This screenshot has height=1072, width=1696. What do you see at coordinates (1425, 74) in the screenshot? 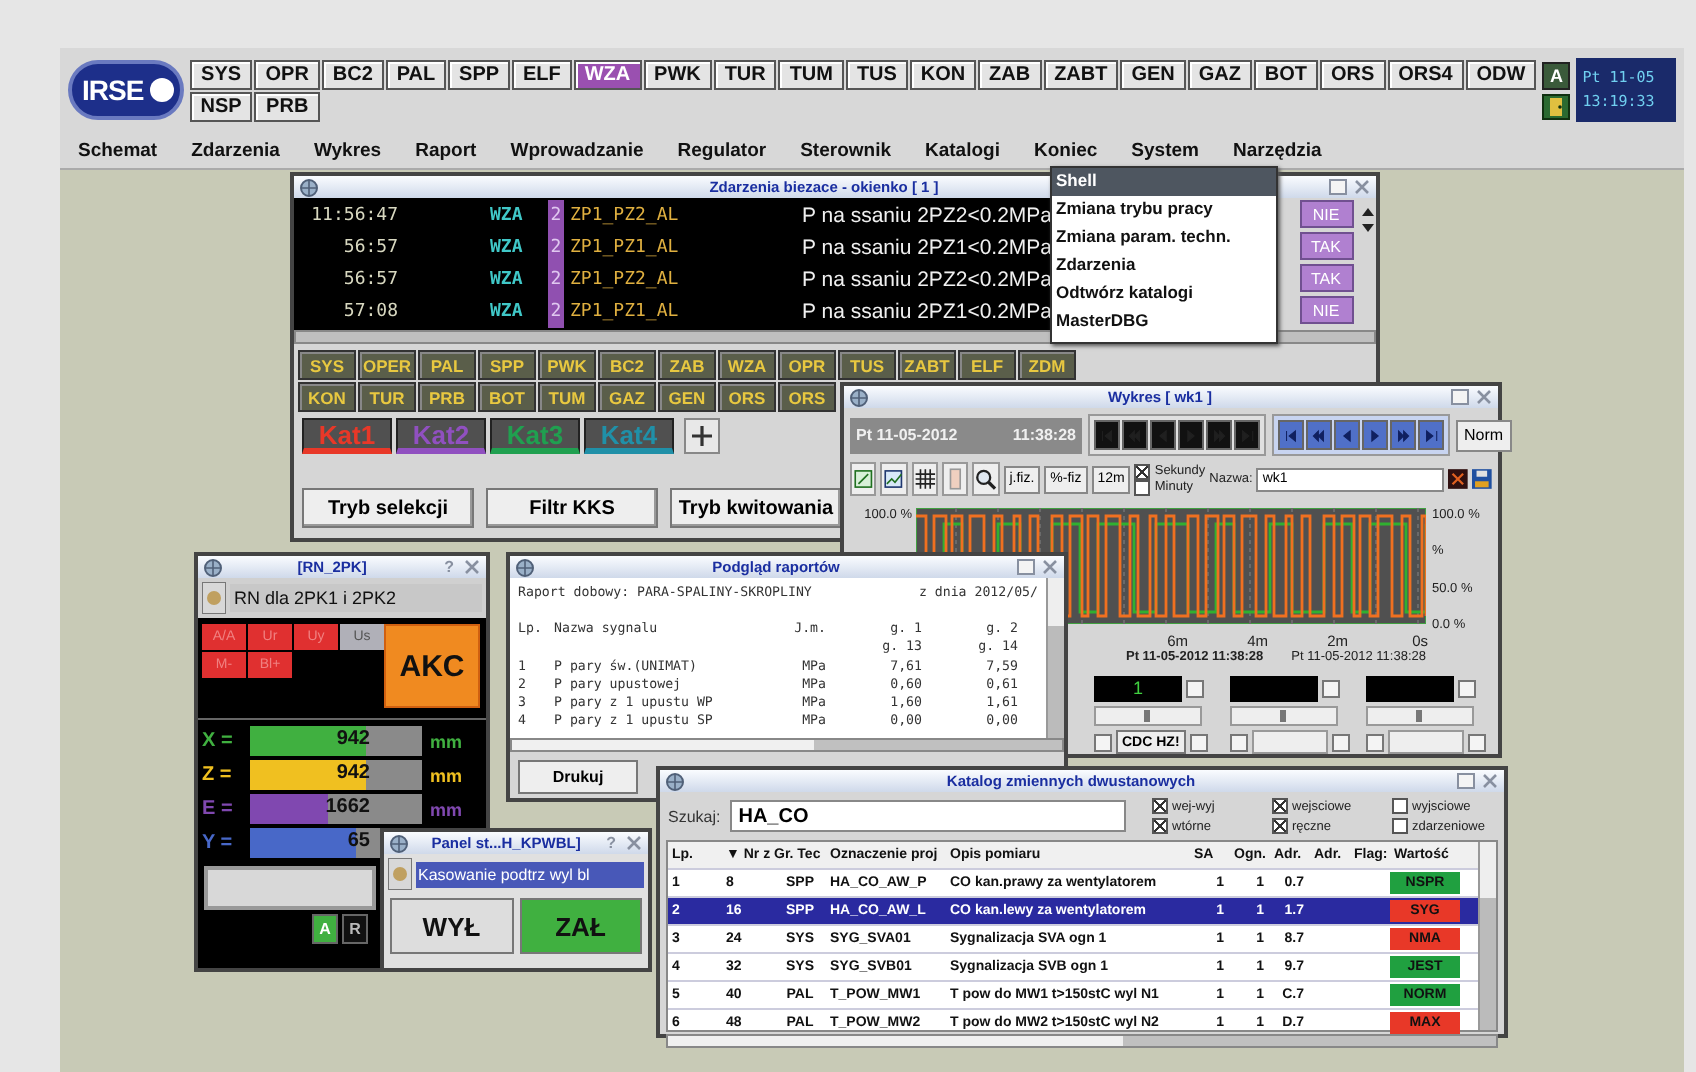
I see `group-button: ORS4` at bounding box center [1425, 74].